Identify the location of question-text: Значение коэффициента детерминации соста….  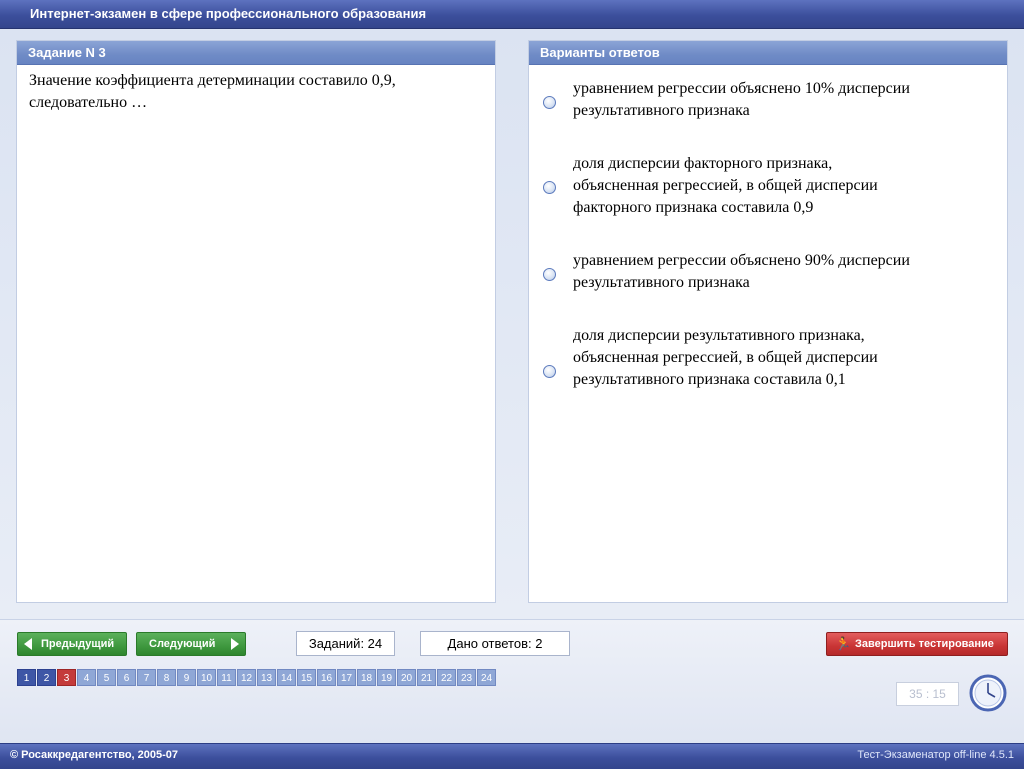
(212, 91).